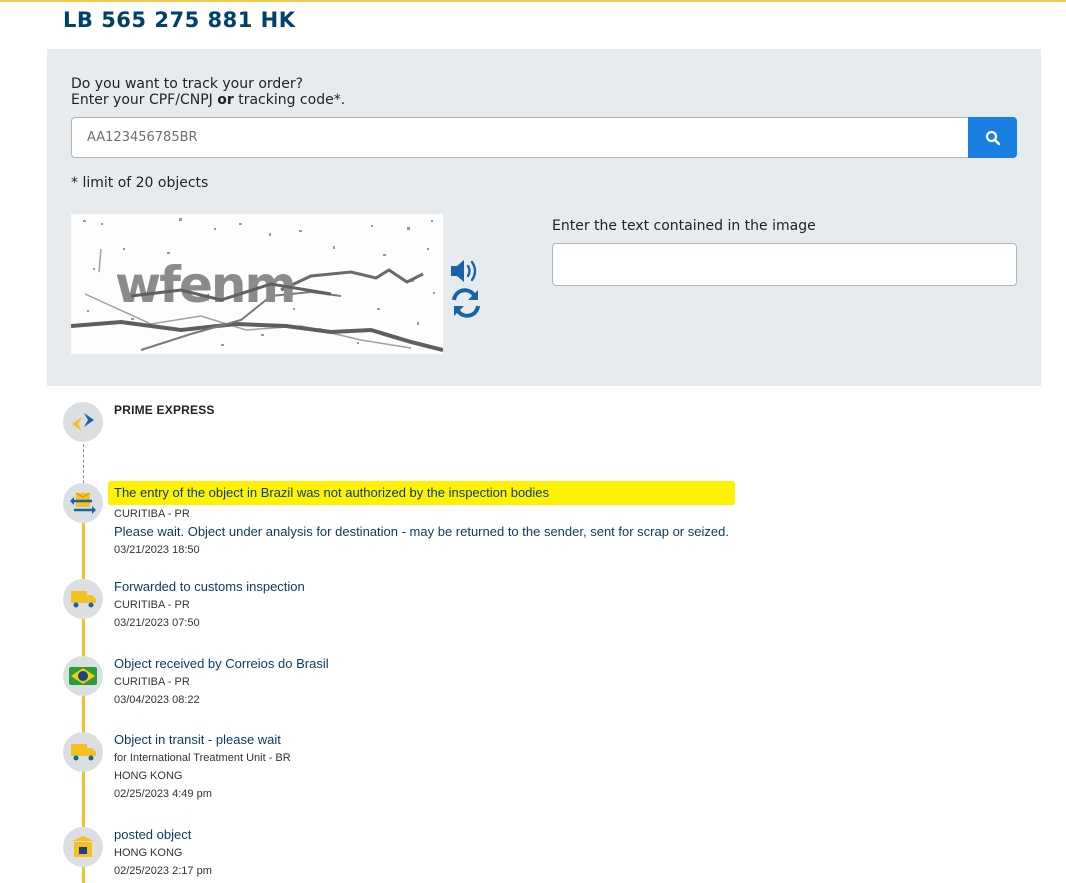  I want to click on returned-package-icon, so click(83, 503).